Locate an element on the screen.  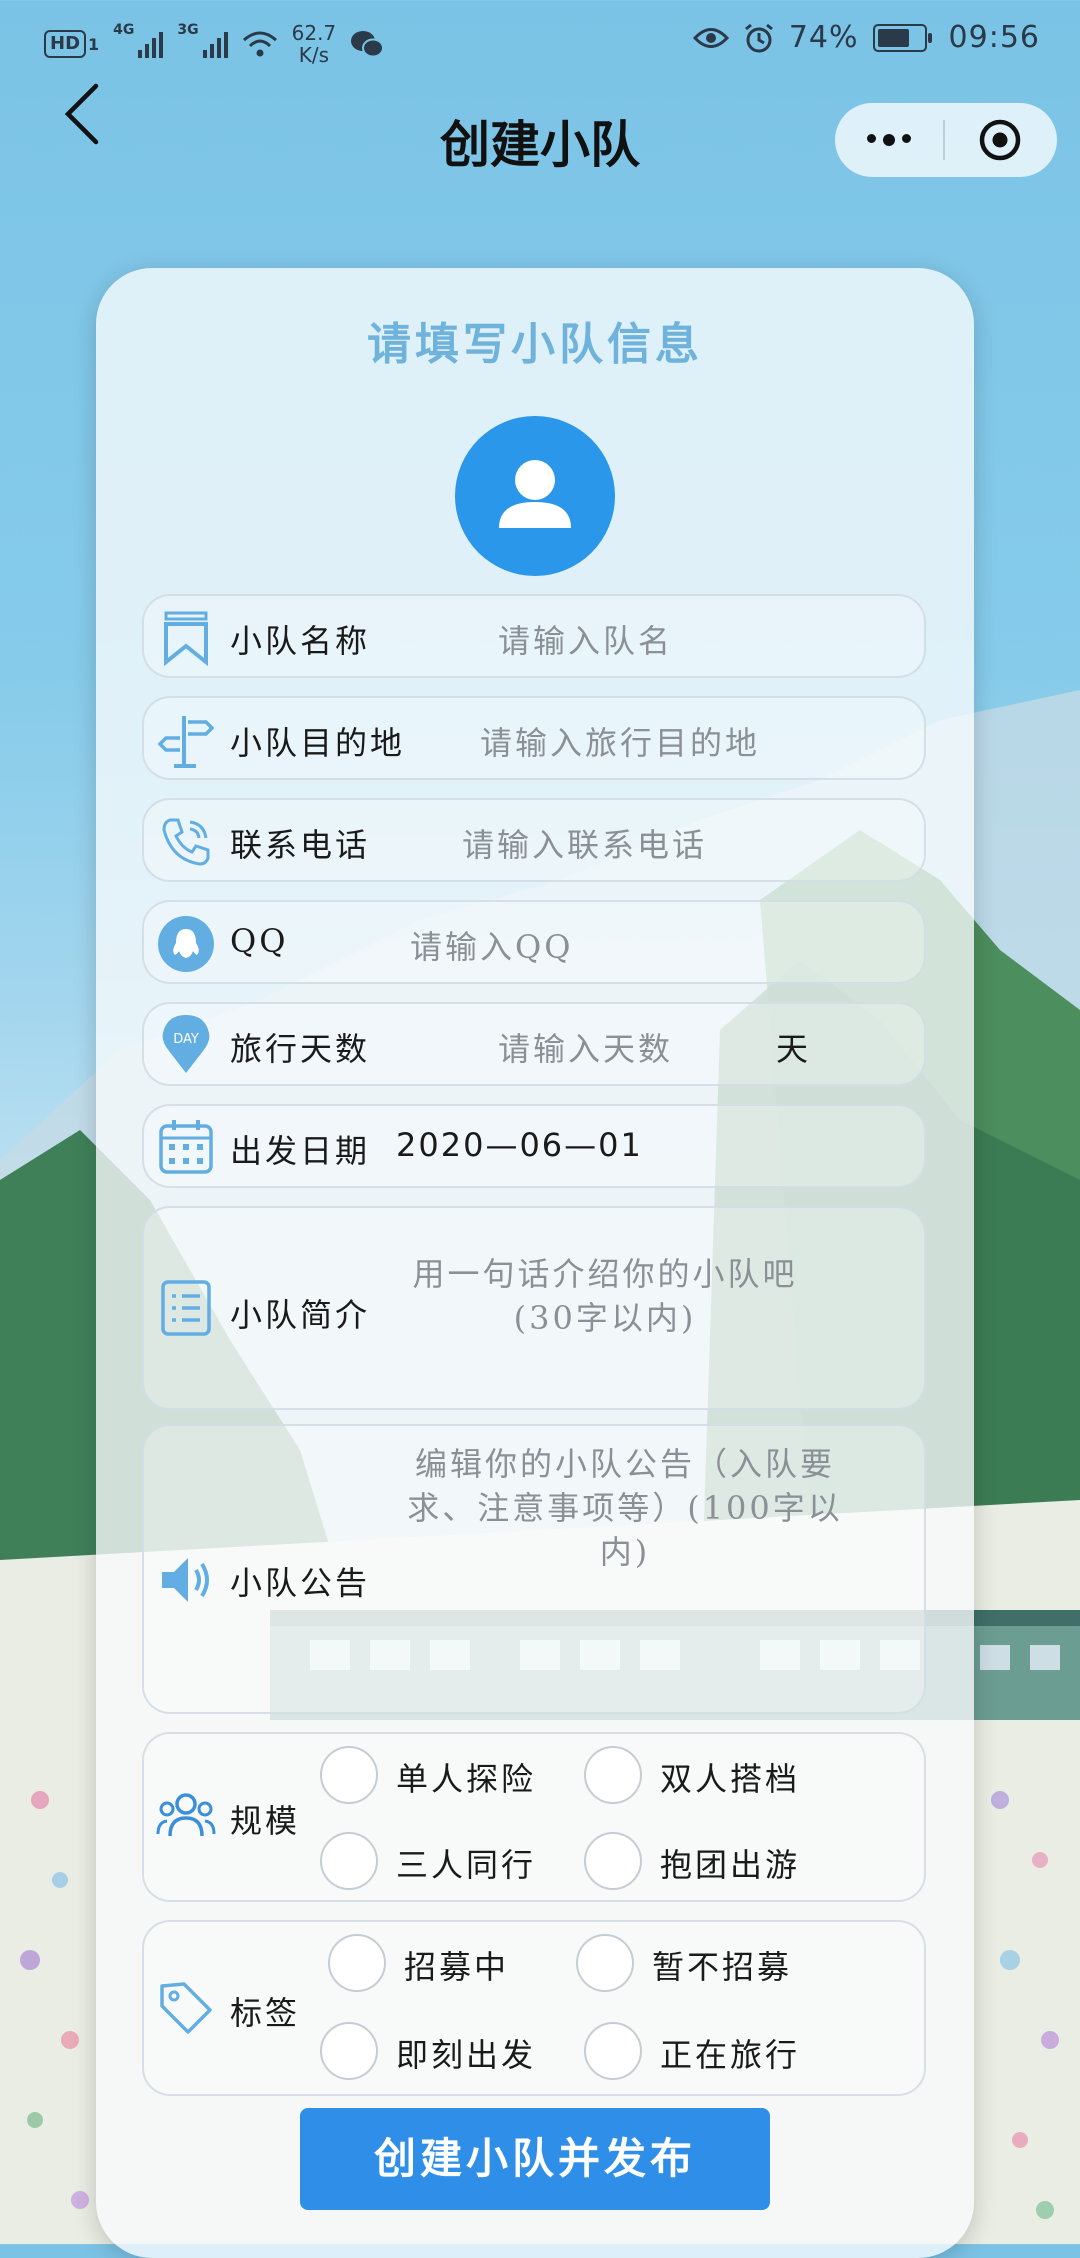
notice-row: 小队公告 编辑你的小队公告（入队要 求、注意事项等）(100字以 内) is located at coordinates (534, 1569).